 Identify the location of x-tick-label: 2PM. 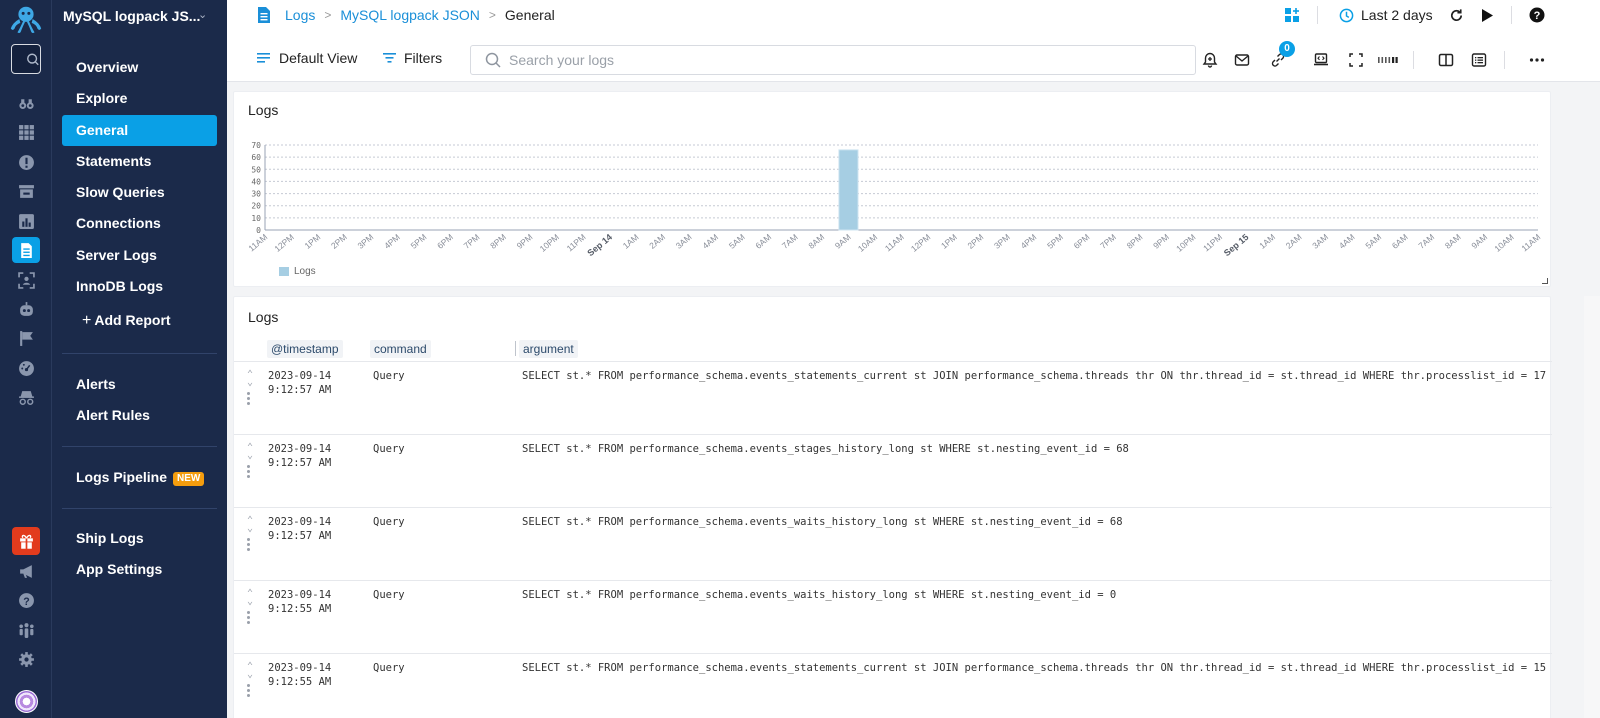
(976, 241).